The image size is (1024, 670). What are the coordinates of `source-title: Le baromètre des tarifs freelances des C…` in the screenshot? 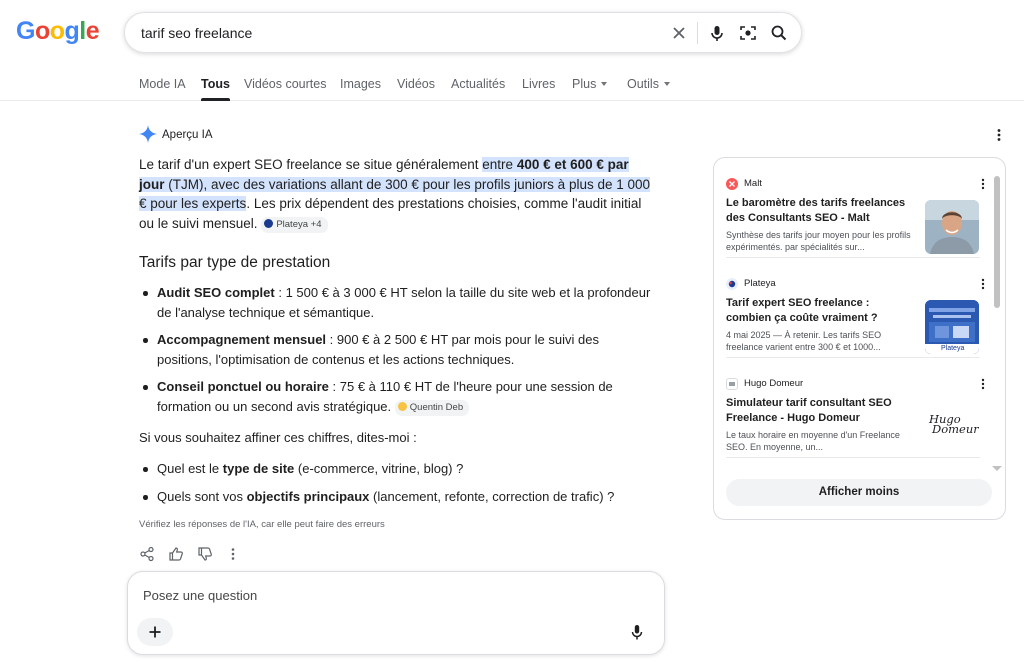 It's located at (818, 210).